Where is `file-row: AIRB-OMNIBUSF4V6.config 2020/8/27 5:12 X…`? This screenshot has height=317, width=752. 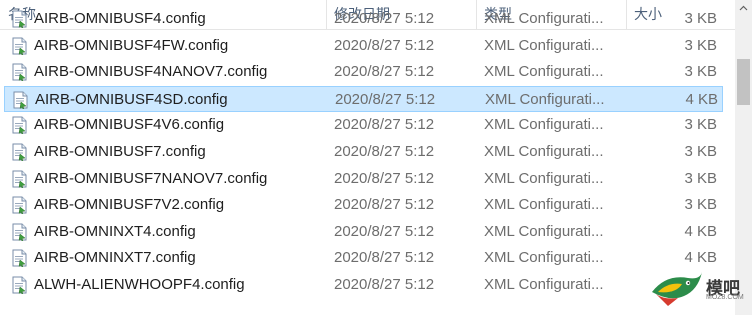
file-row: AIRB-OMNIBUSF4V6.config 2020/8/27 5:12 X… is located at coordinates (363, 125).